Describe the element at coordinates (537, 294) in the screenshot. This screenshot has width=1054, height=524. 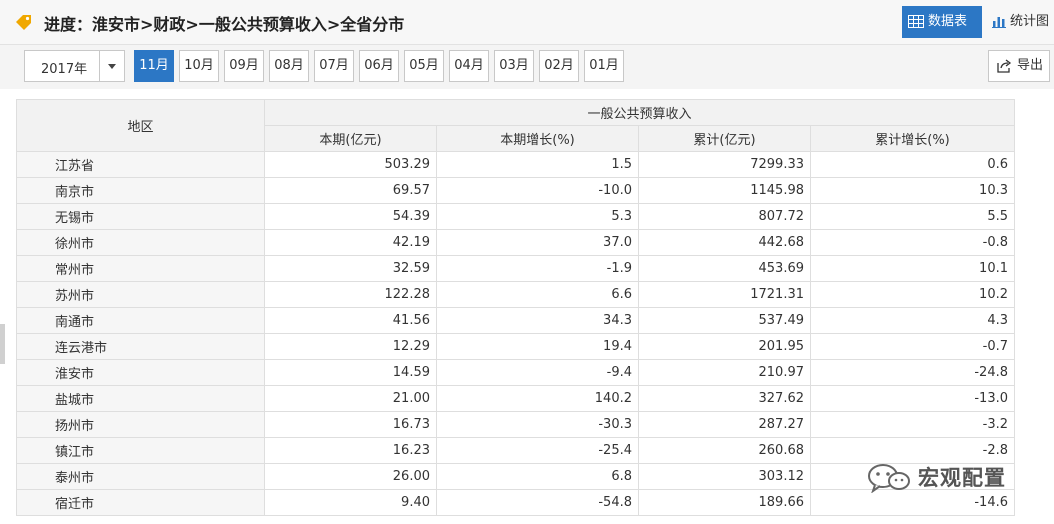
I see `value-cell: 6.6` at that location.